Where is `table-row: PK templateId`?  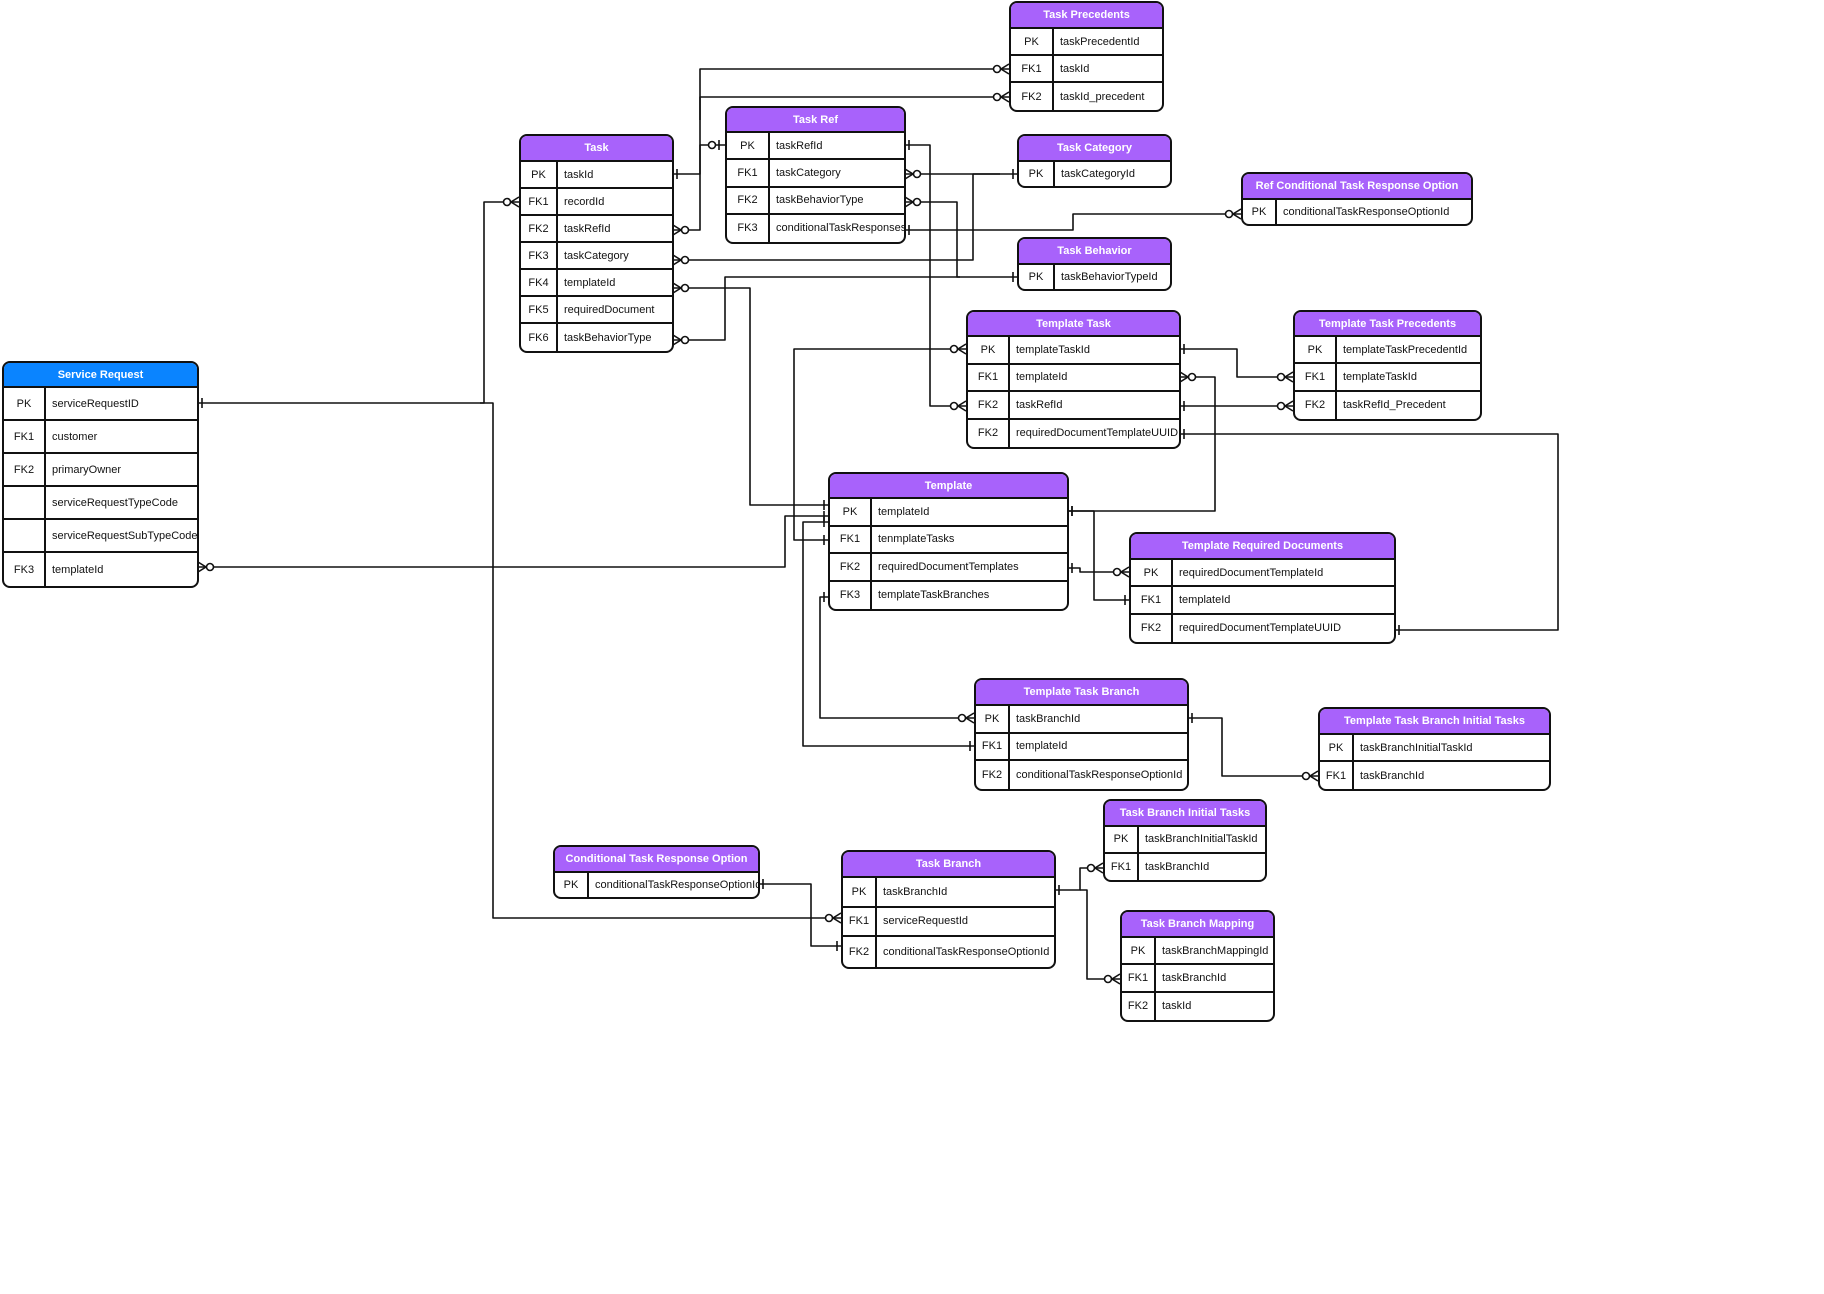 table-row: PK templateId is located at coordinates (948, 513).